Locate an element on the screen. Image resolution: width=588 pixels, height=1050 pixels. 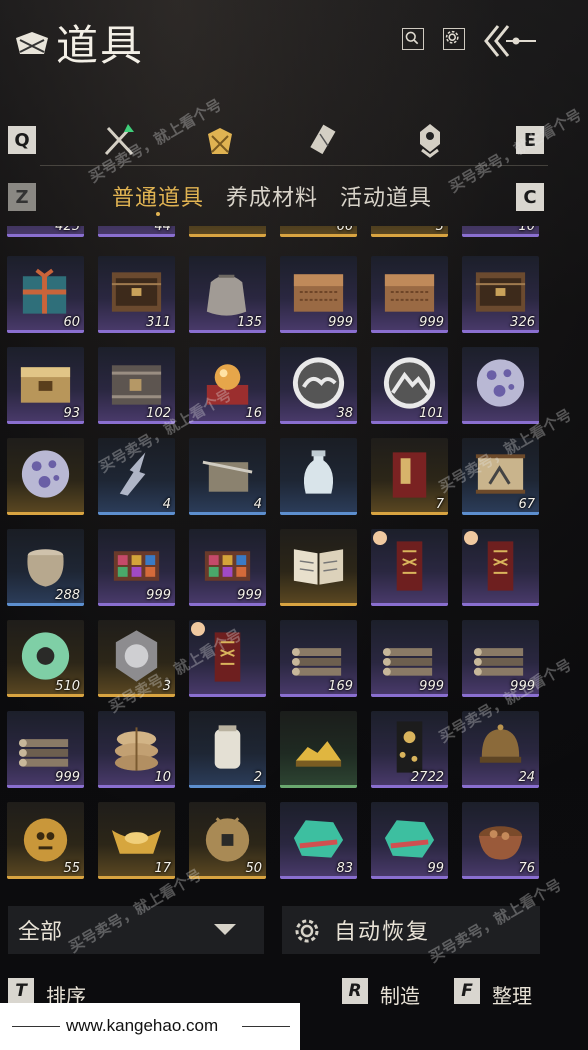
gold-bell-icon is located at coordinates (45, 840).